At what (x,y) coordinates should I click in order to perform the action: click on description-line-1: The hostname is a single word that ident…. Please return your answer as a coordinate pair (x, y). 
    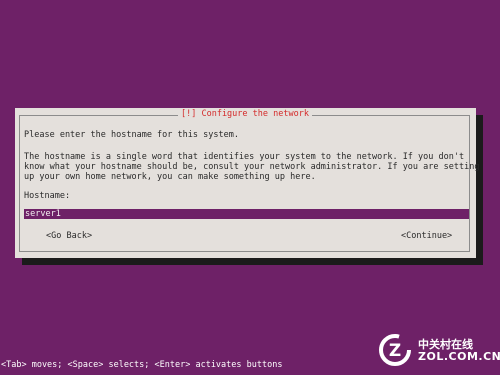
    Looking at the image, I should click on (244, 157).